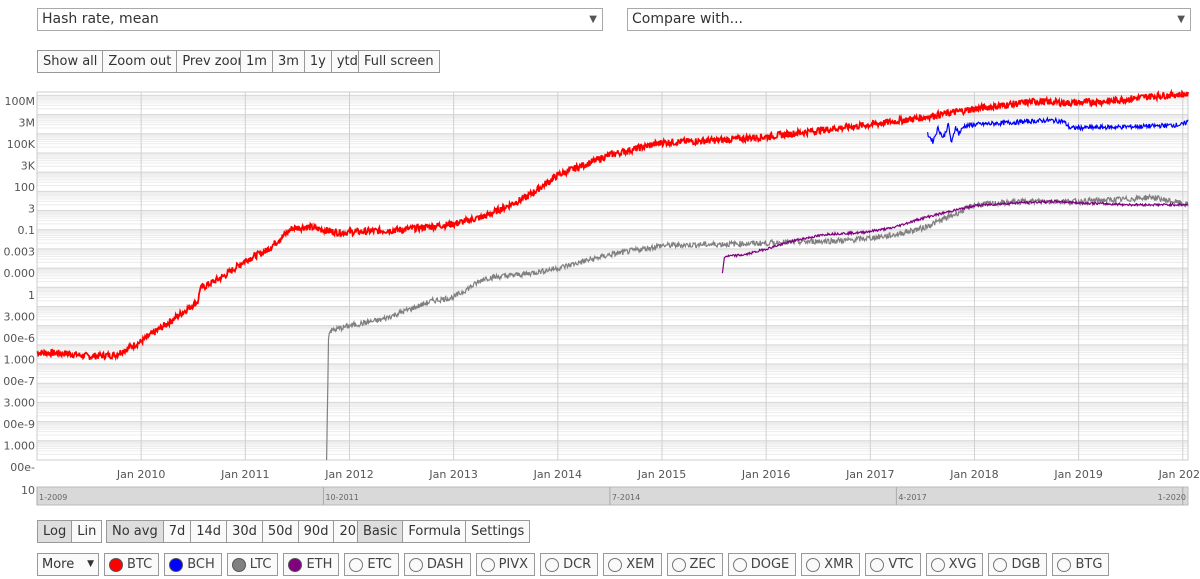 This screenshot has width=1200, height=579. I want to click on avg-button-group: No avg 7d 14d 30d 50d 90d 200d, so click(242, 531).